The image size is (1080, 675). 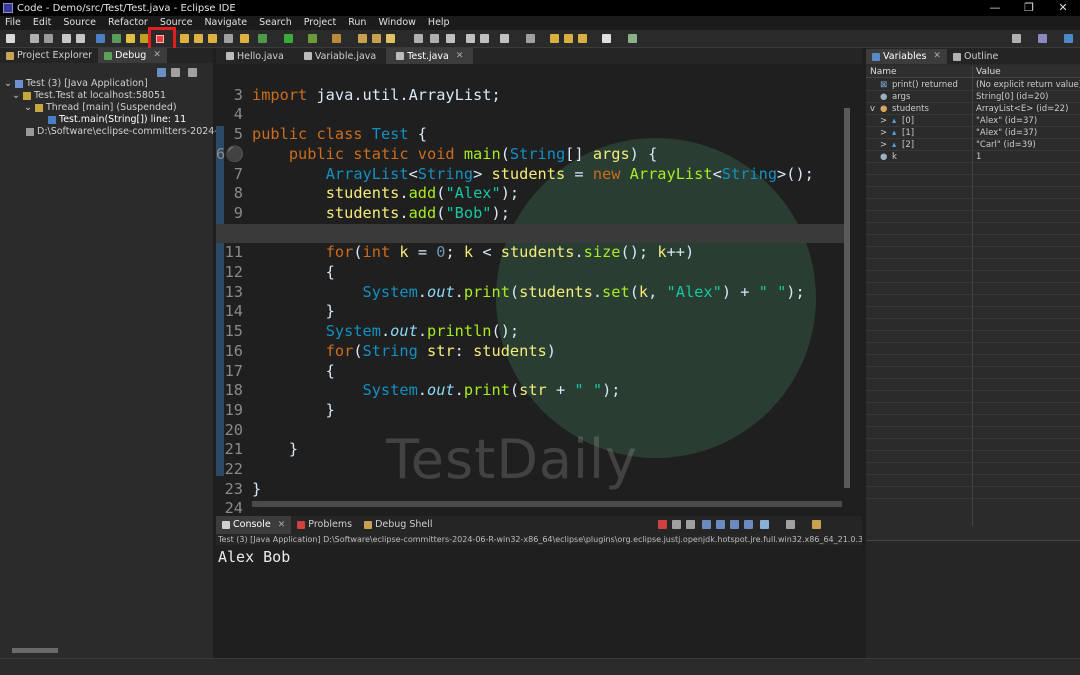 What do you see at coordinates (1029, 8) in the screenshot?
I see `maximize-button: ❐` at bounding box center [1029, 8].